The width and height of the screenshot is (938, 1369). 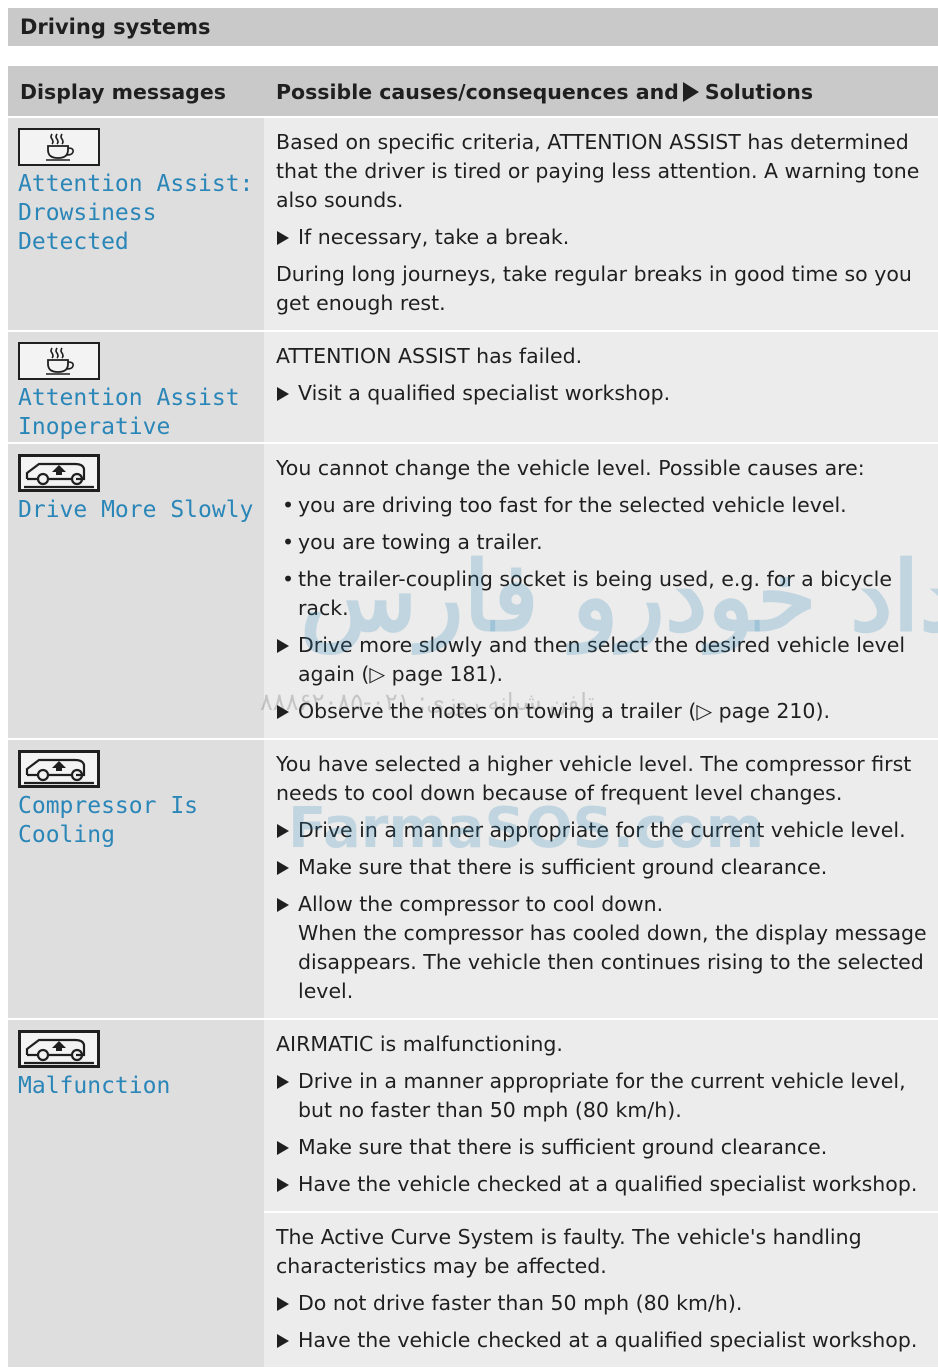 What do you see at coordinates (607, 393) in the screenshot?
I see `solution-step: Visit a qualified specialist workshop.` at bounding box center [607, 393].